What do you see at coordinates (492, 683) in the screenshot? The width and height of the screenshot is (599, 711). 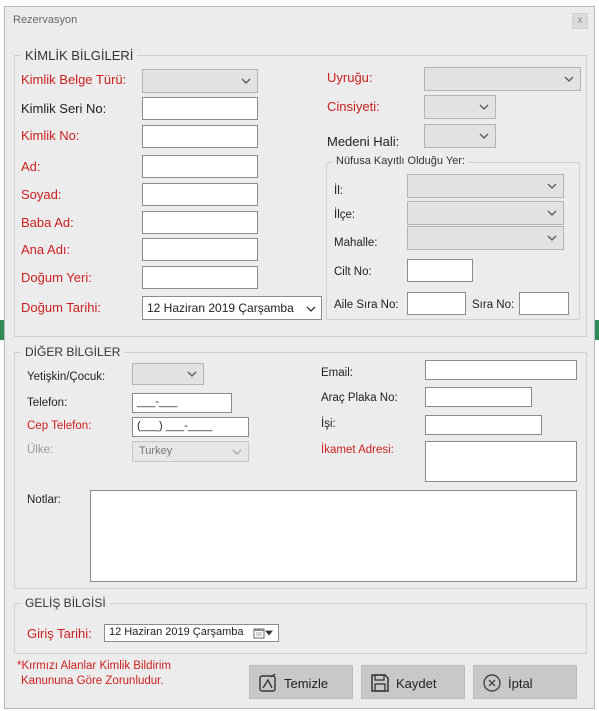 I see `cancel-circle-icon` at bounding box center [492, 683].